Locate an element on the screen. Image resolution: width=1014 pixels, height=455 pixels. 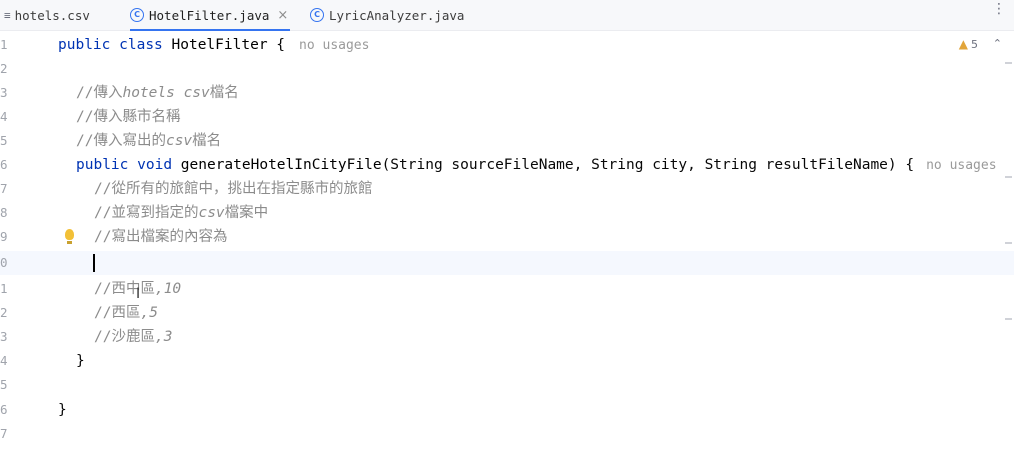
comment-text: ,3 is located at coordinates (163, 337).